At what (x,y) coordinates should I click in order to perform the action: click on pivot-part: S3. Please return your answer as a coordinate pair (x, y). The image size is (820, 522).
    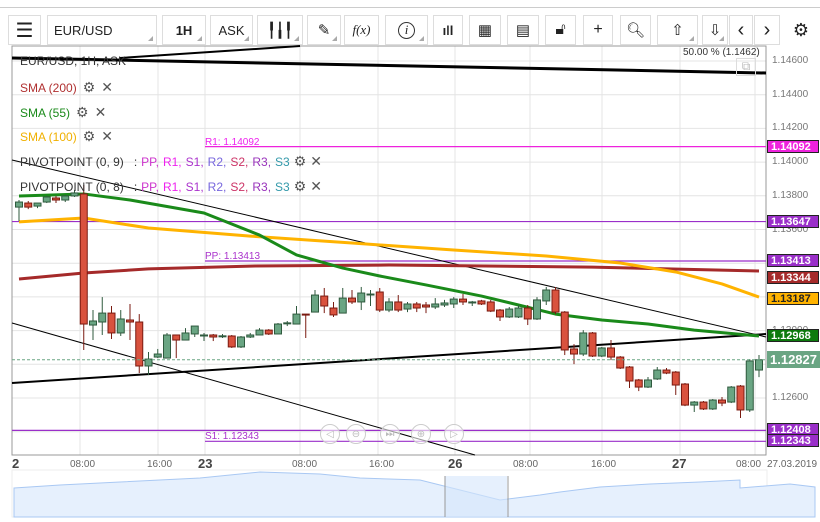
    Looking at the image, I should click on (282, 186).